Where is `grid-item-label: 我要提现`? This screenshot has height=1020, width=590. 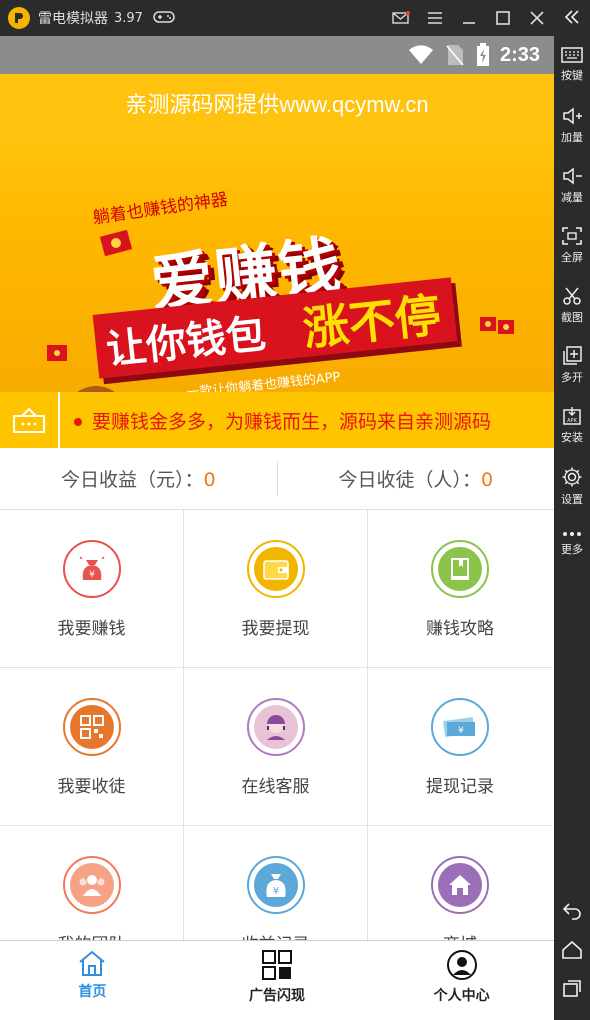 grid-item-label: 我要提现 is located at coordinates (275, 629).